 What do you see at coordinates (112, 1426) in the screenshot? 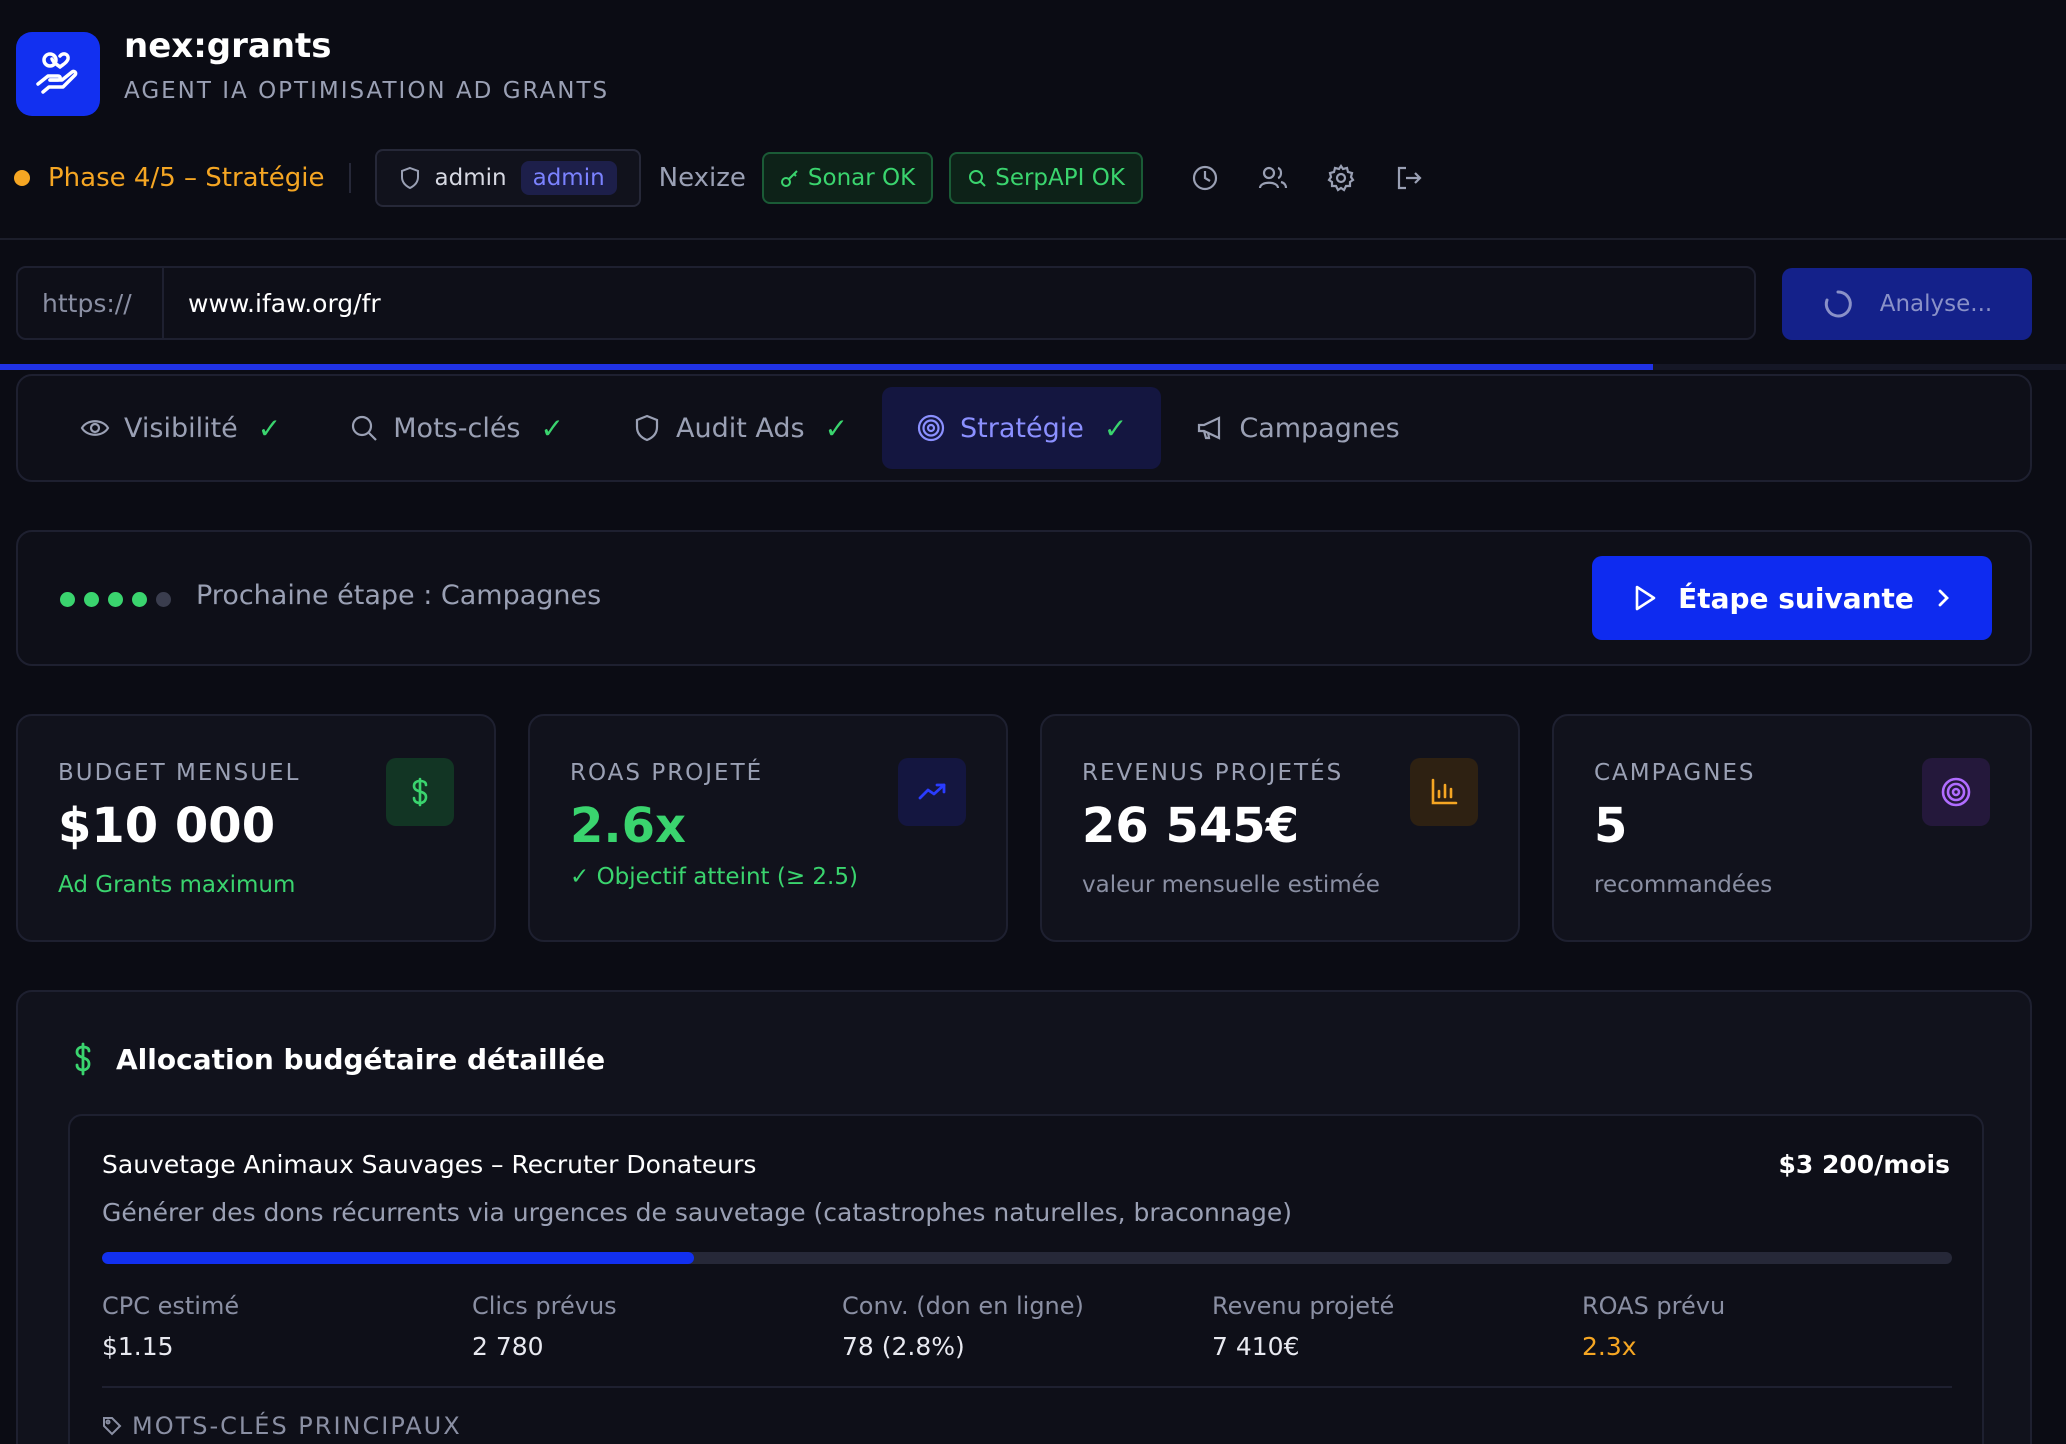
I see `tag-icon` at bounding box center [112, 1426].